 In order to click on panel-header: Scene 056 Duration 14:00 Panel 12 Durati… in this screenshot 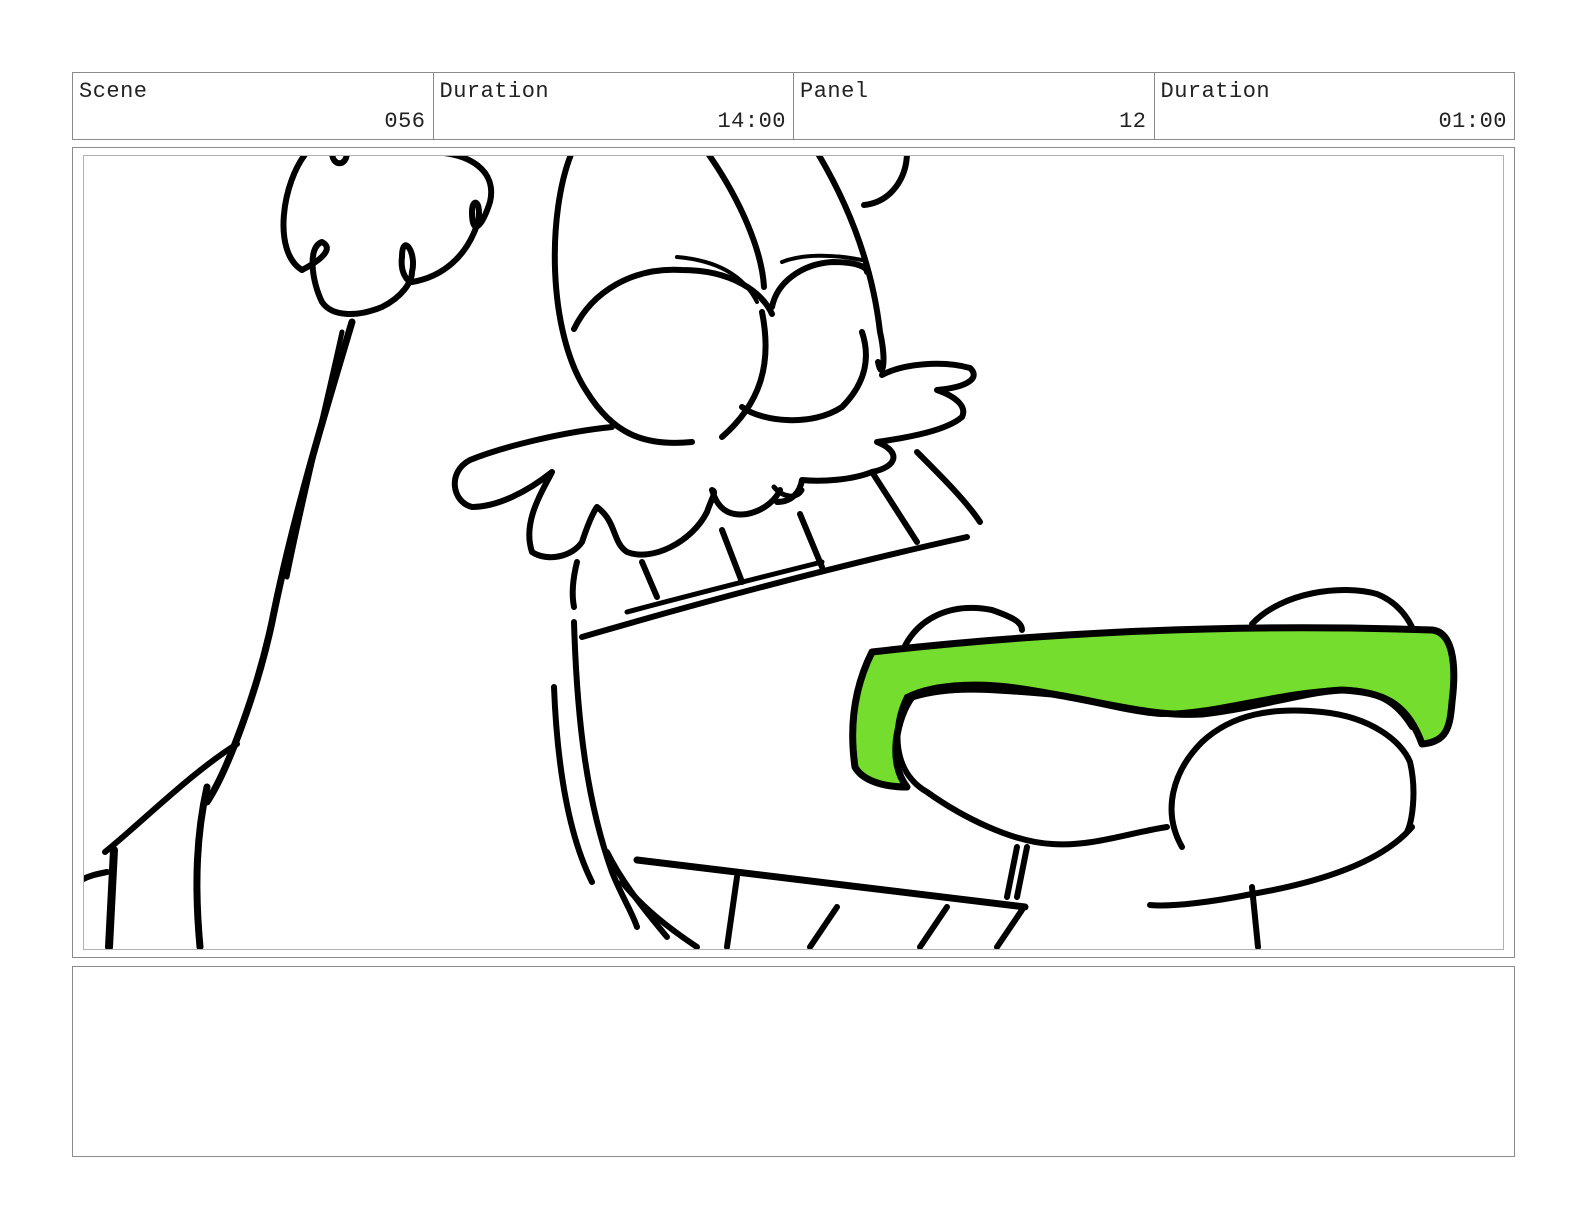, I will do `click(793, 106)`.